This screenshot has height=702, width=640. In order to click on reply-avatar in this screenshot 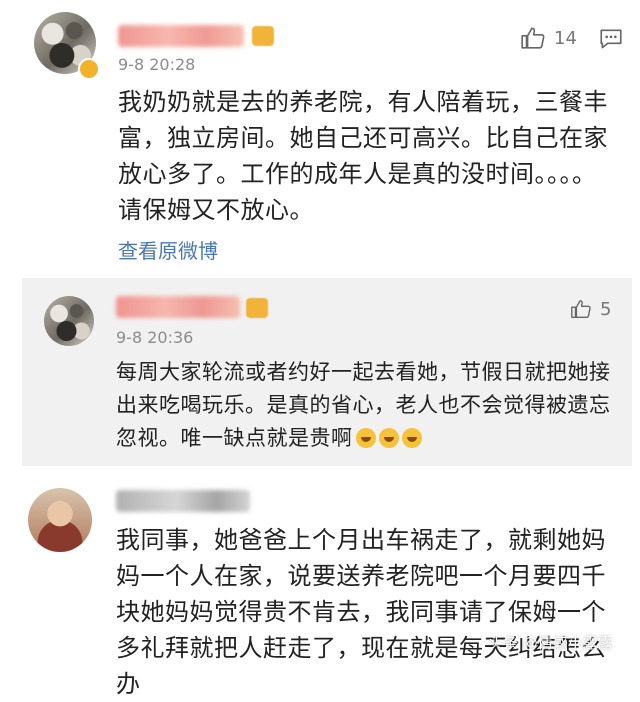, I will do `click(69, 321)`.